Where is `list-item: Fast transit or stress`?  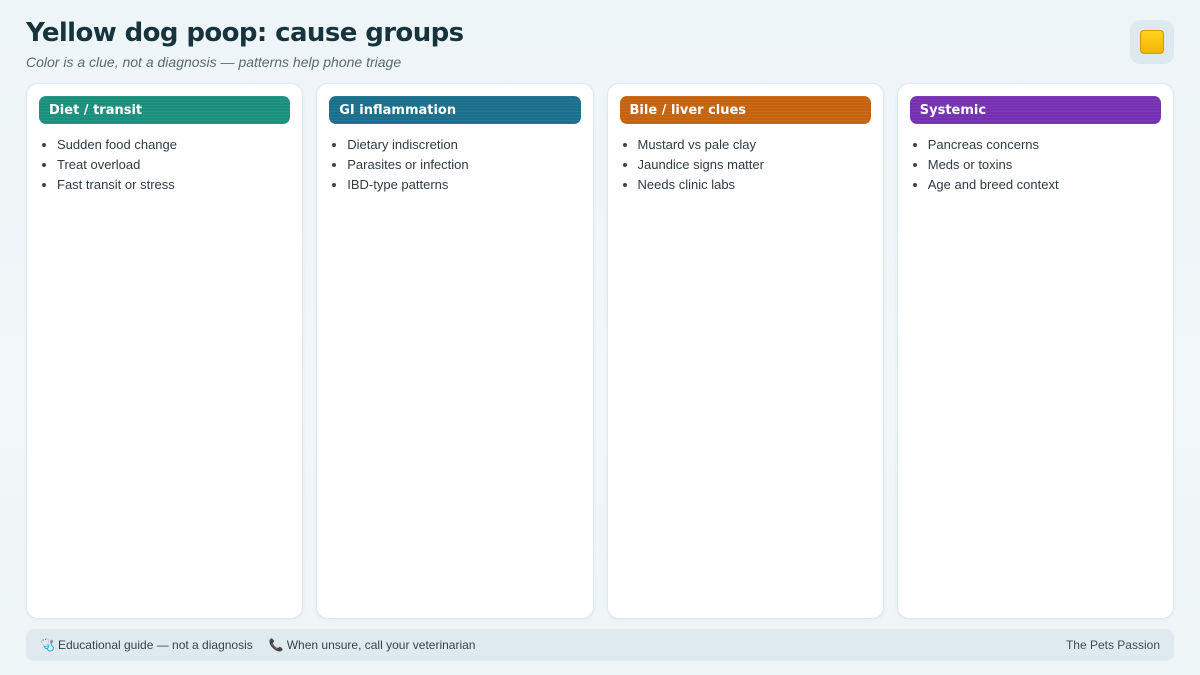
list-item: Fast transit or stress is located at coordinates (166, 185).